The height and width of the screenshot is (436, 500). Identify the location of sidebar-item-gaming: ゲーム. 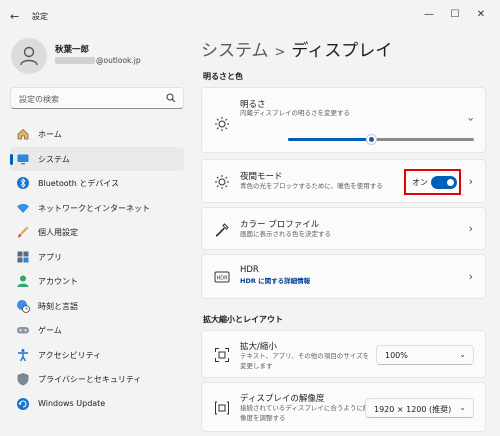
(97, 330).